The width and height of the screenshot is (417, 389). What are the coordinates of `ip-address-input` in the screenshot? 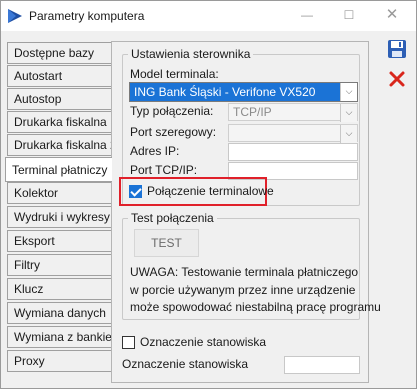 It's located at (293, 152).